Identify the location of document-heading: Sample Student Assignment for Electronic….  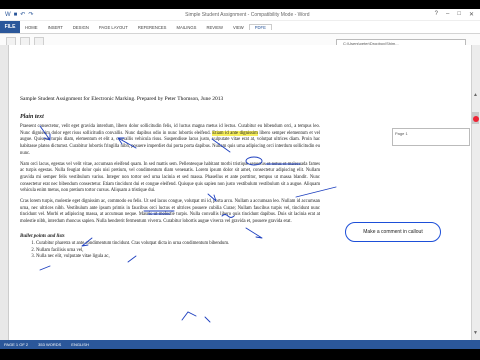
(122, 99).